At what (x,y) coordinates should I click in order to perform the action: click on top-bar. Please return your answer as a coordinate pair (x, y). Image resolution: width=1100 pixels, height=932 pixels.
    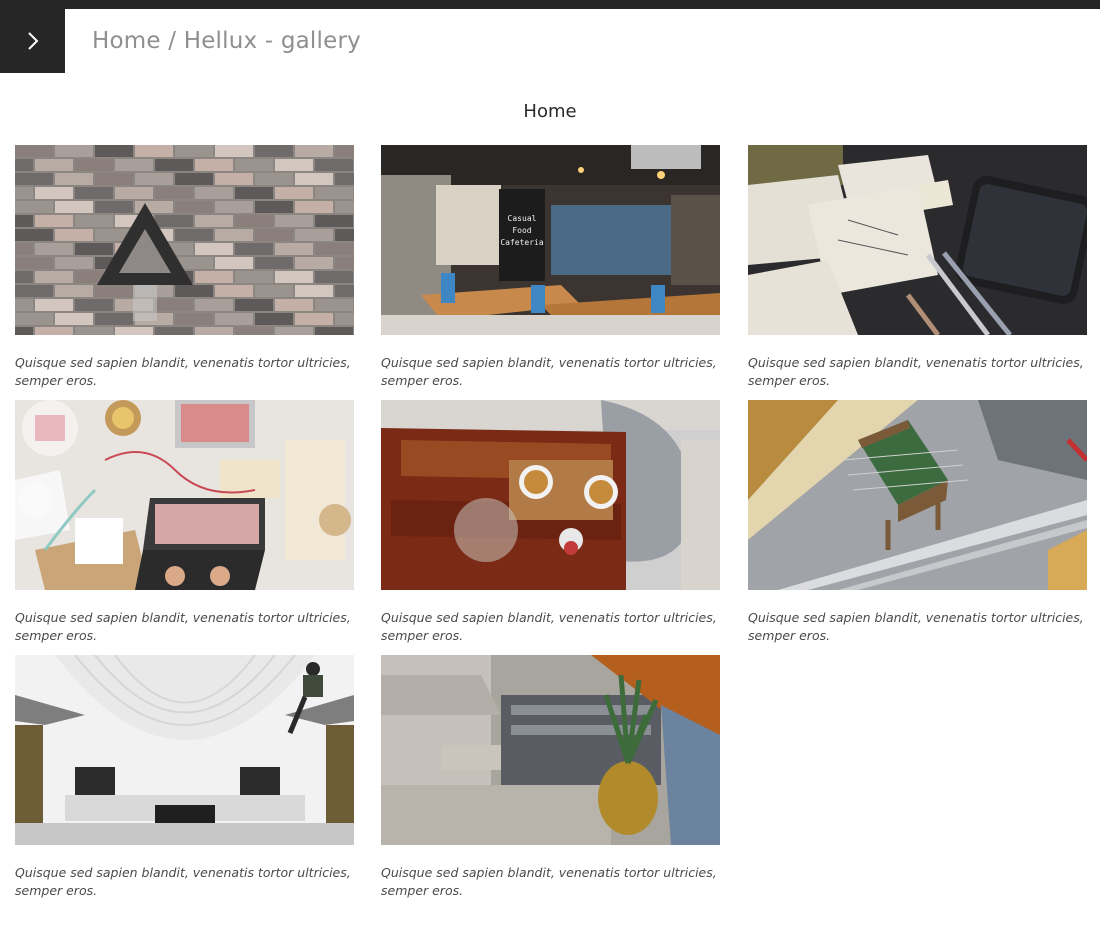
    Looking at the image, I should click on (550, 4).